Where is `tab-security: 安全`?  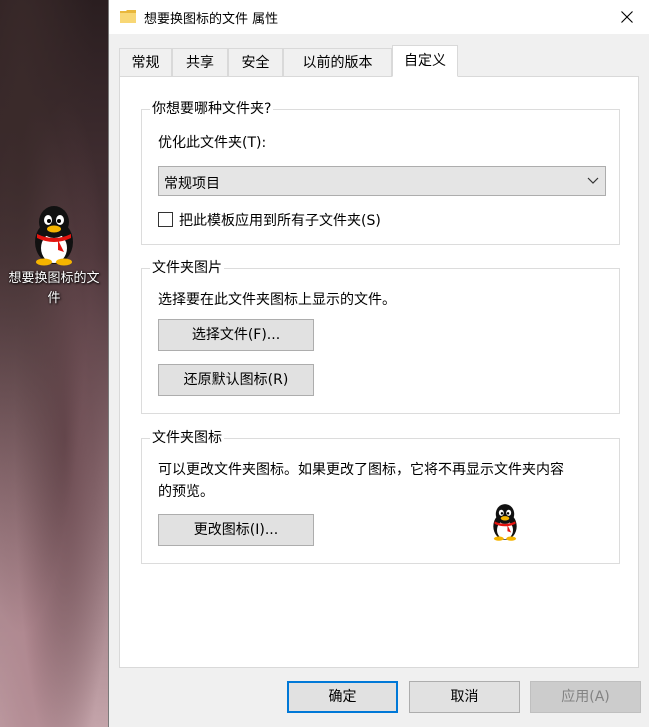
tab-security: 安全 is located at coordinates (255, 62).